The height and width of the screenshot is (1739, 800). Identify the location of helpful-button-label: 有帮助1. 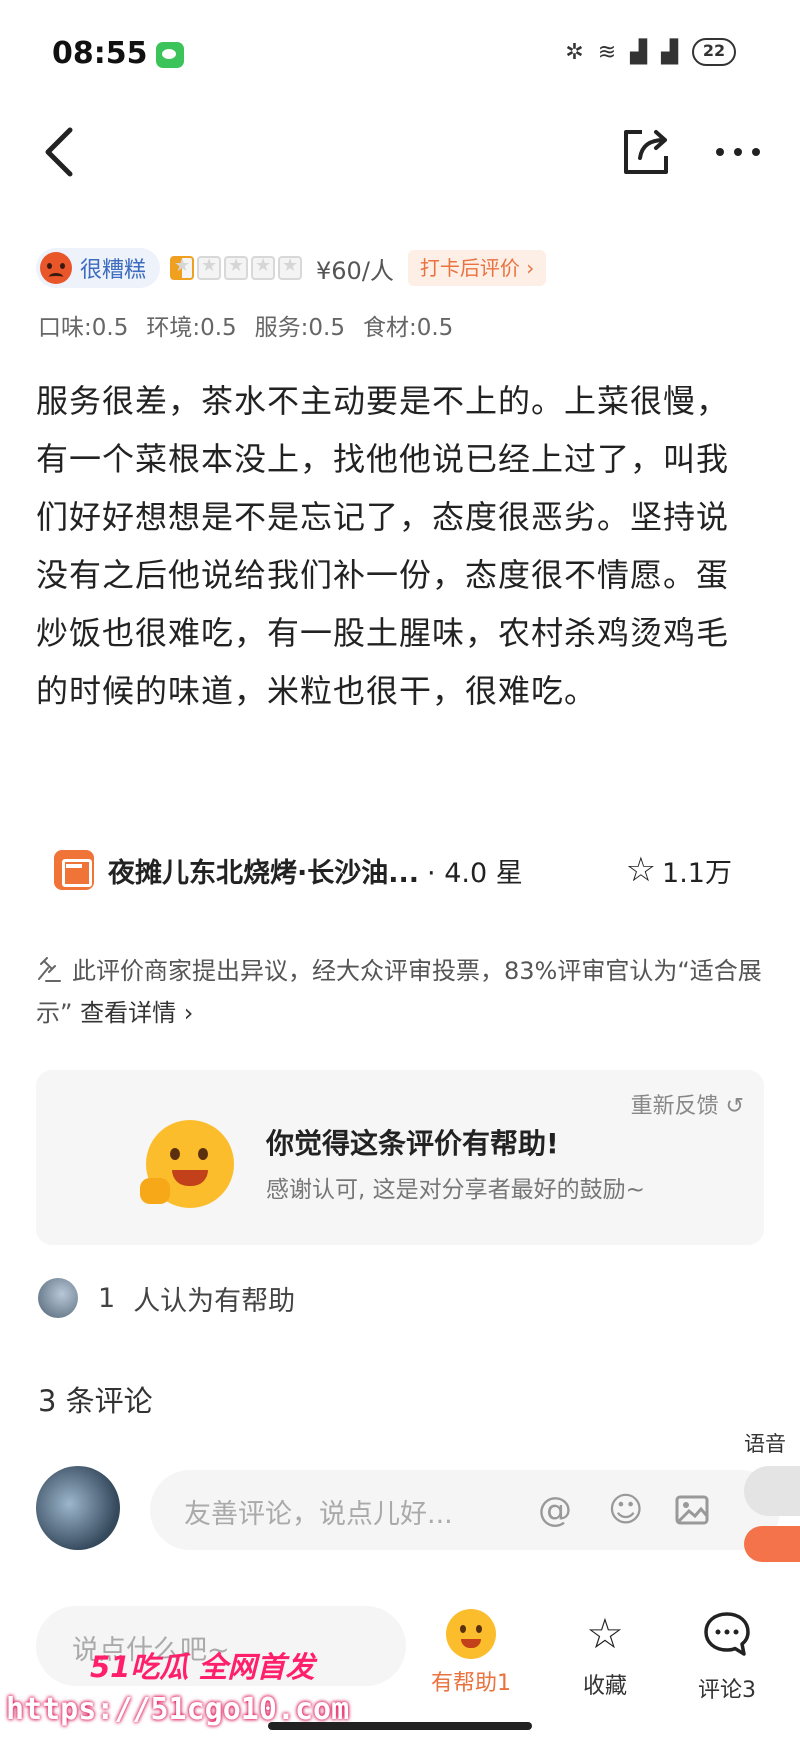
(471, 1683).